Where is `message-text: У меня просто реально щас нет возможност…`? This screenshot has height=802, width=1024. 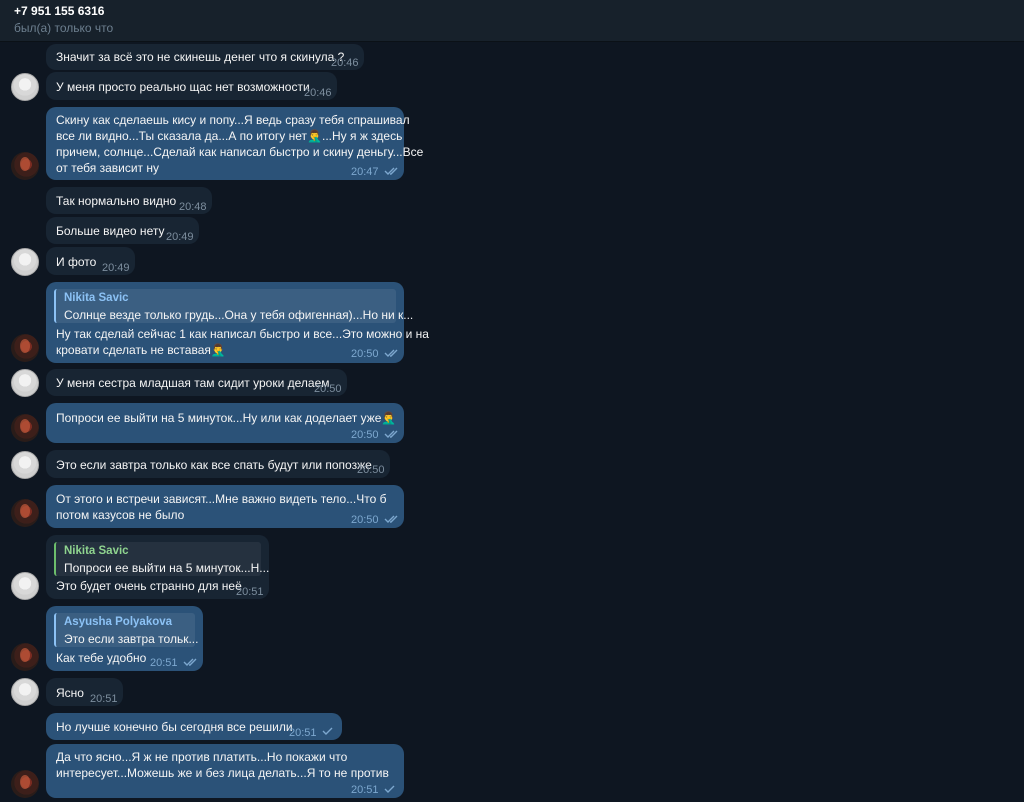 message-text: У меня просто реально щас нет возможност… is located at coordinates (183, 87).